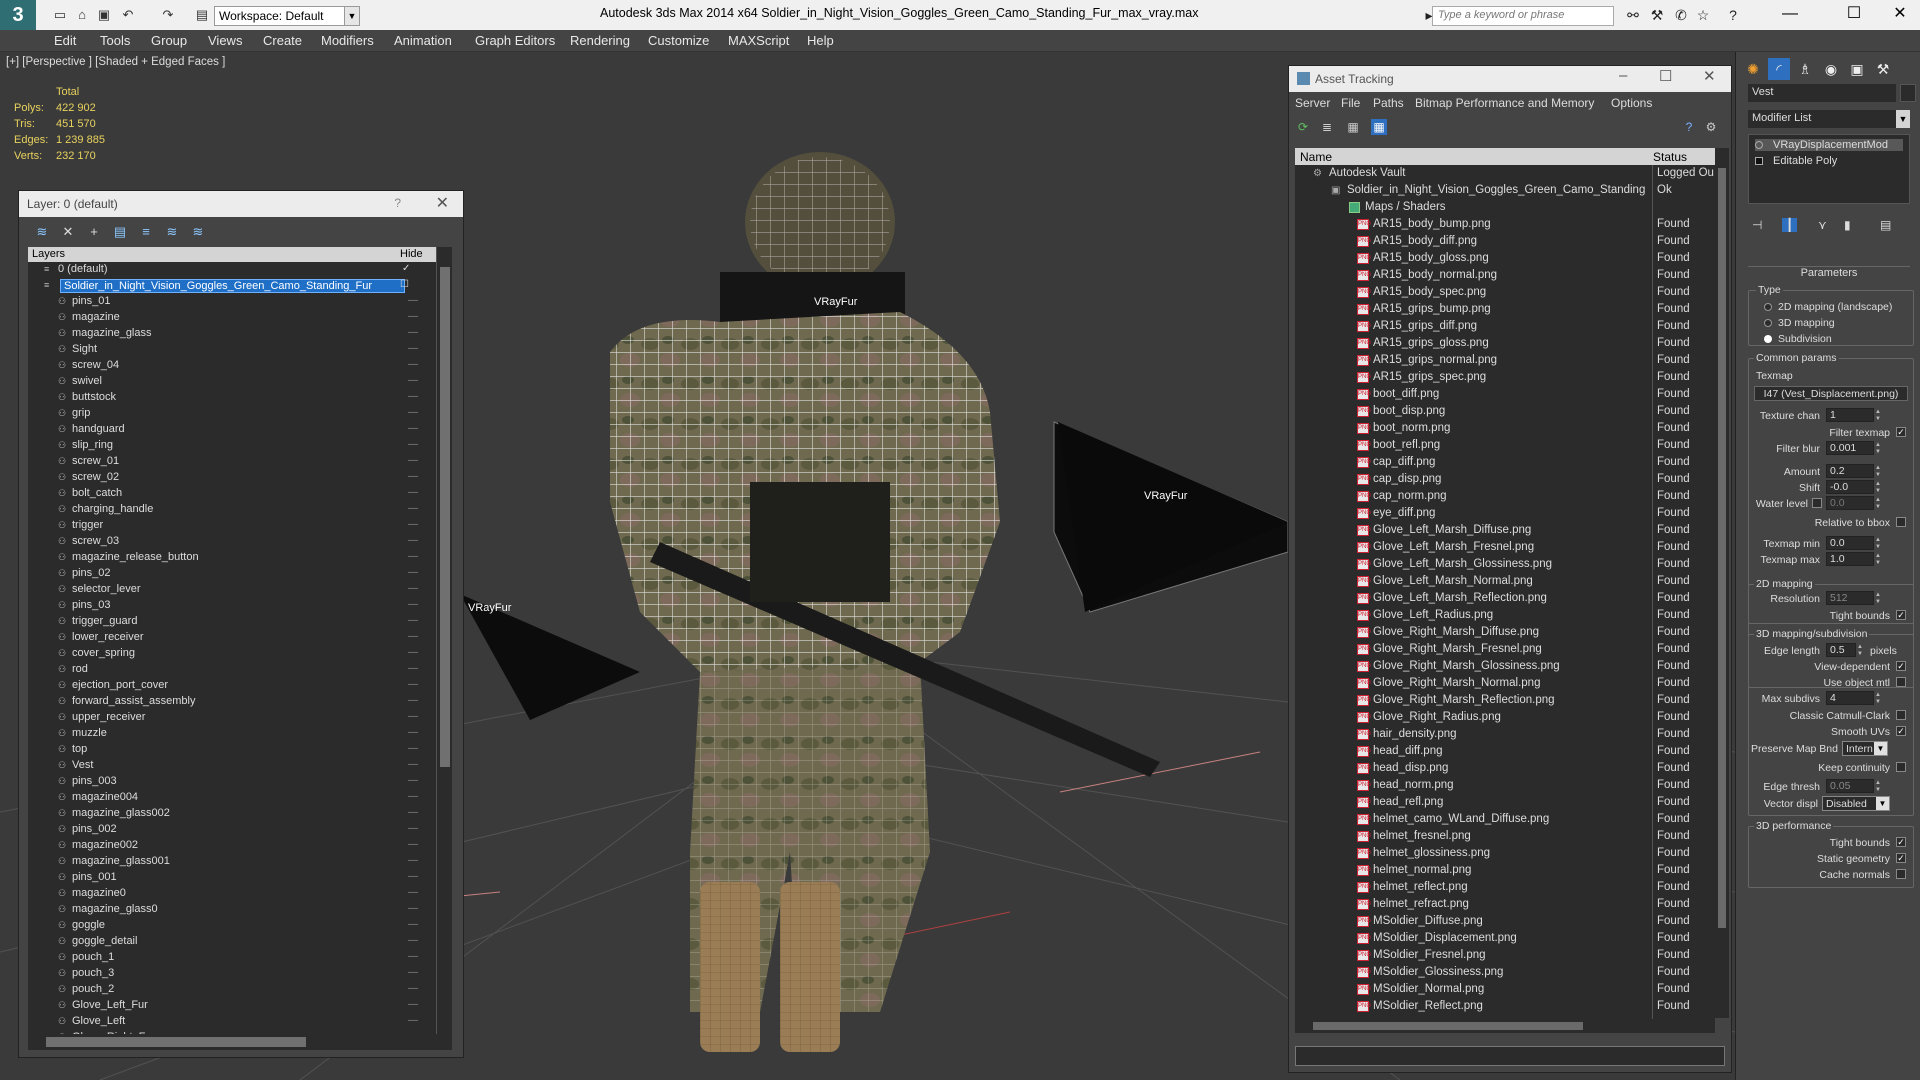 This screenshot has height=1080, width=1920. What do you see at coordinates (232, 574) in the screenshot?
I see `layer-row: ⚇ pins_02 —` at bounding box center [232, 574].